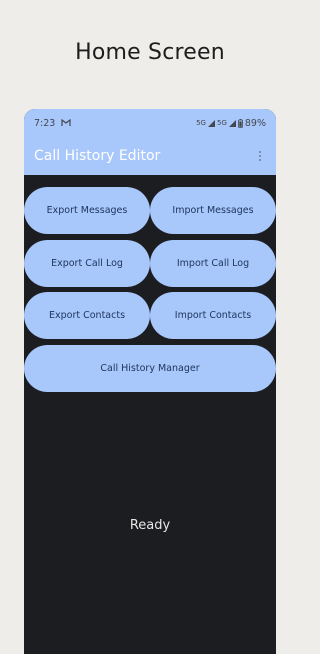 The image size is (320, 654). I want to click on page-headline: Home Screen, so click(150, 52).